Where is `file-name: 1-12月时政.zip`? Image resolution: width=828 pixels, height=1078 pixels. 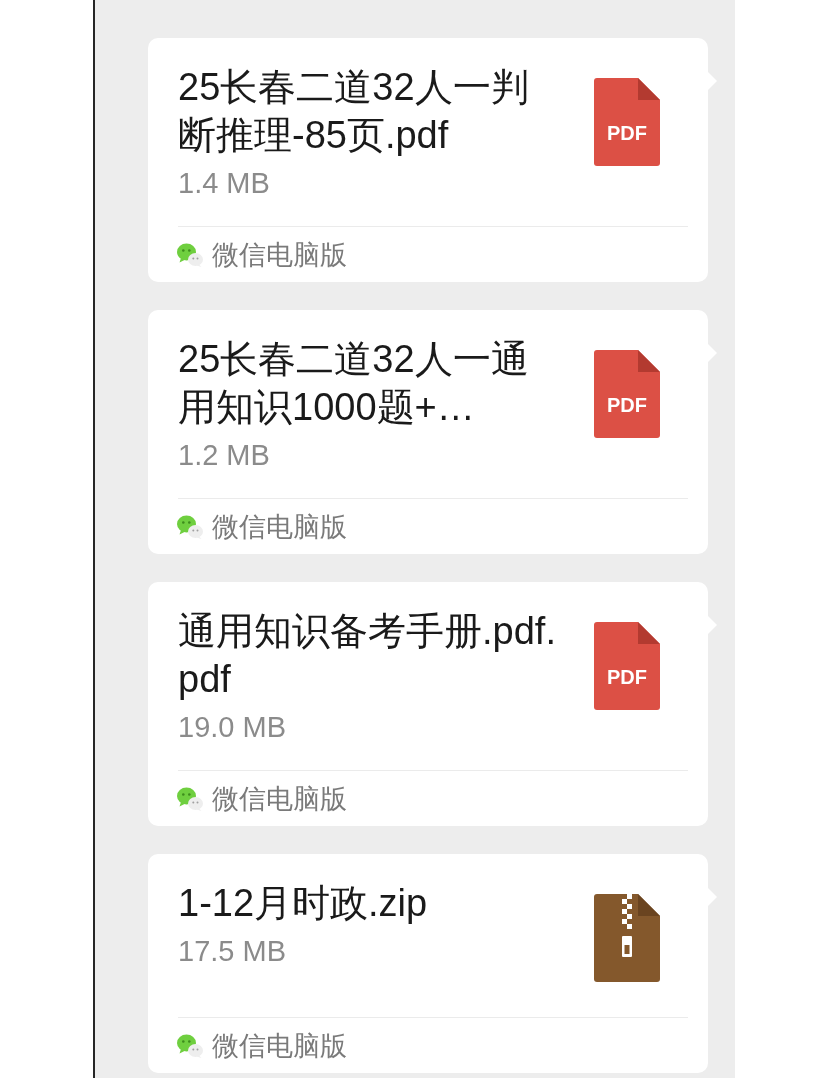
file-name: 1-12月时政.zip is located at coordinates (303, 903).